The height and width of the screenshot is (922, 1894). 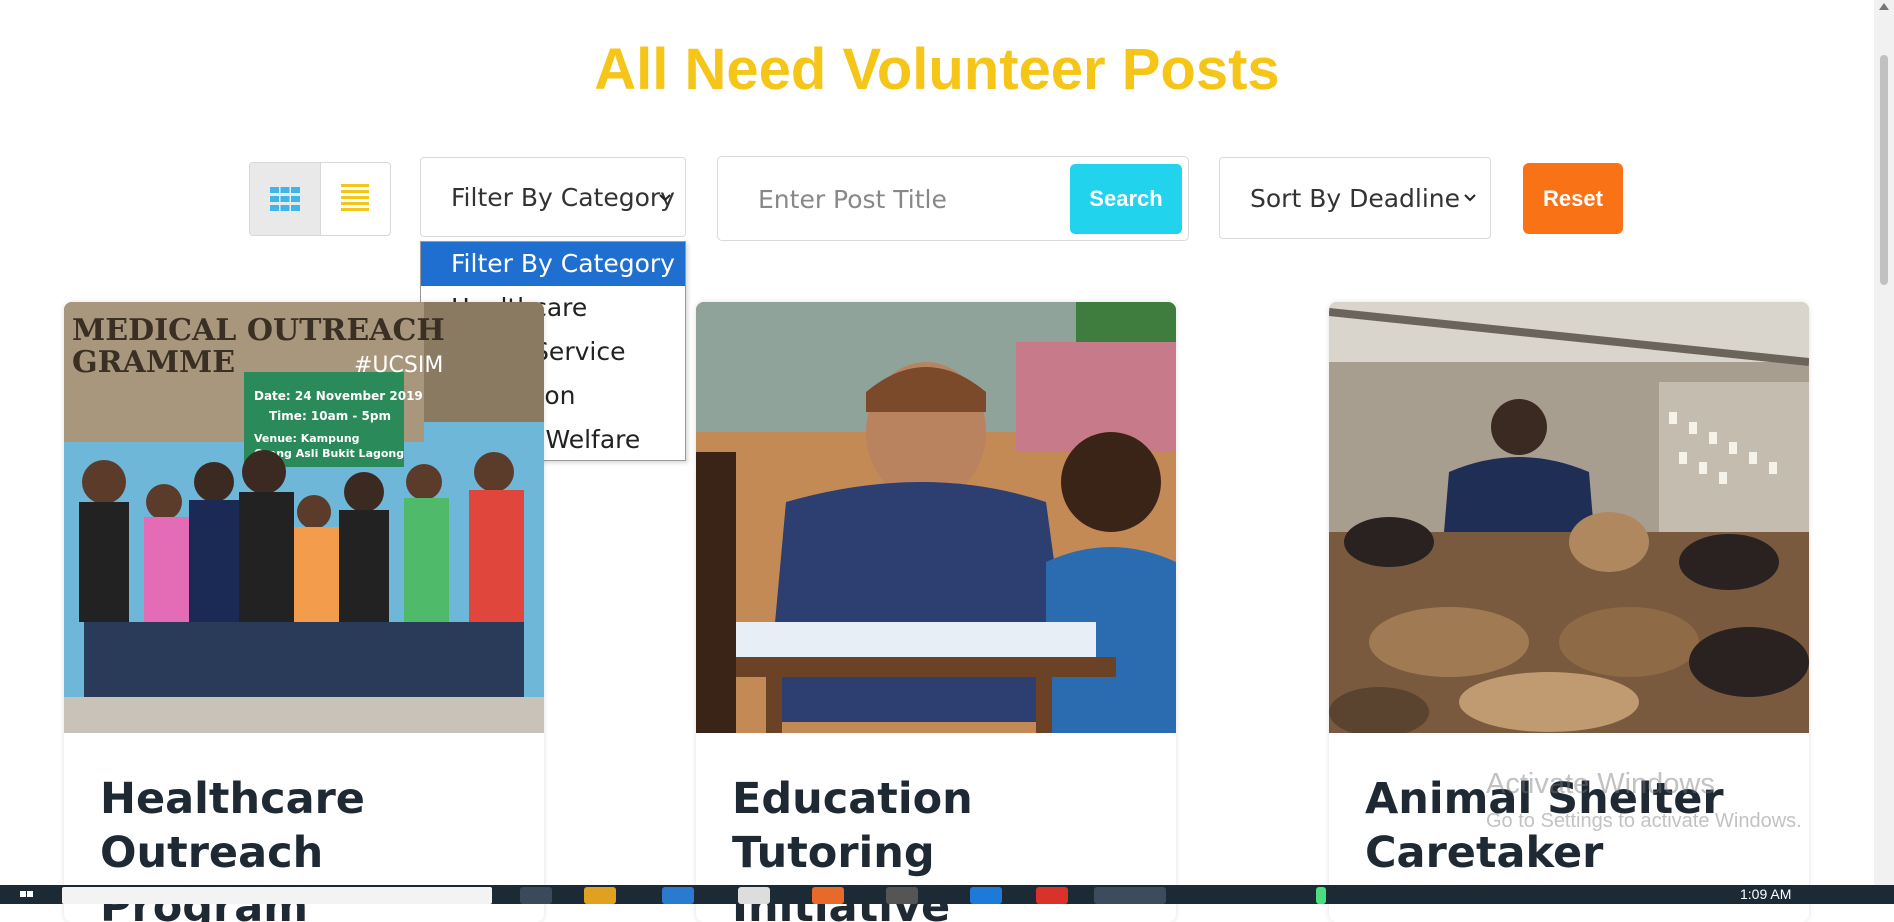 I want to click on taskbar-clock: 1:09 AM, so click(x=1765, y=894).